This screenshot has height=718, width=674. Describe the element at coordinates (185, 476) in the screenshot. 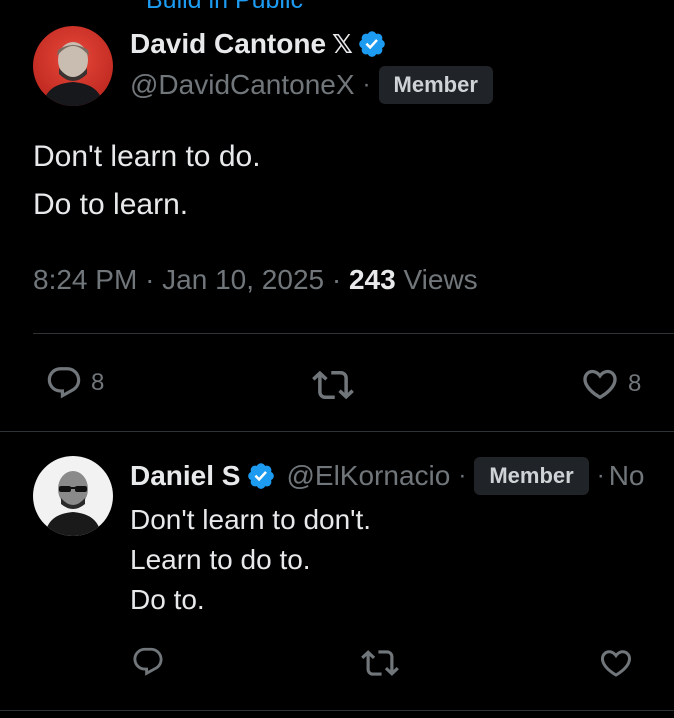

I see `reply-author-name: Daniel S` at that location.